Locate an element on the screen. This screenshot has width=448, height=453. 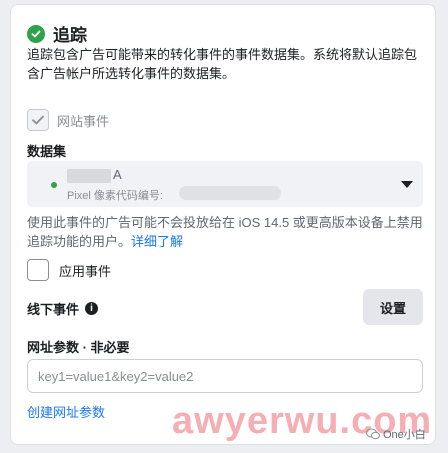
website-events-row: 网站事件 is located at coordinates (68, 120).